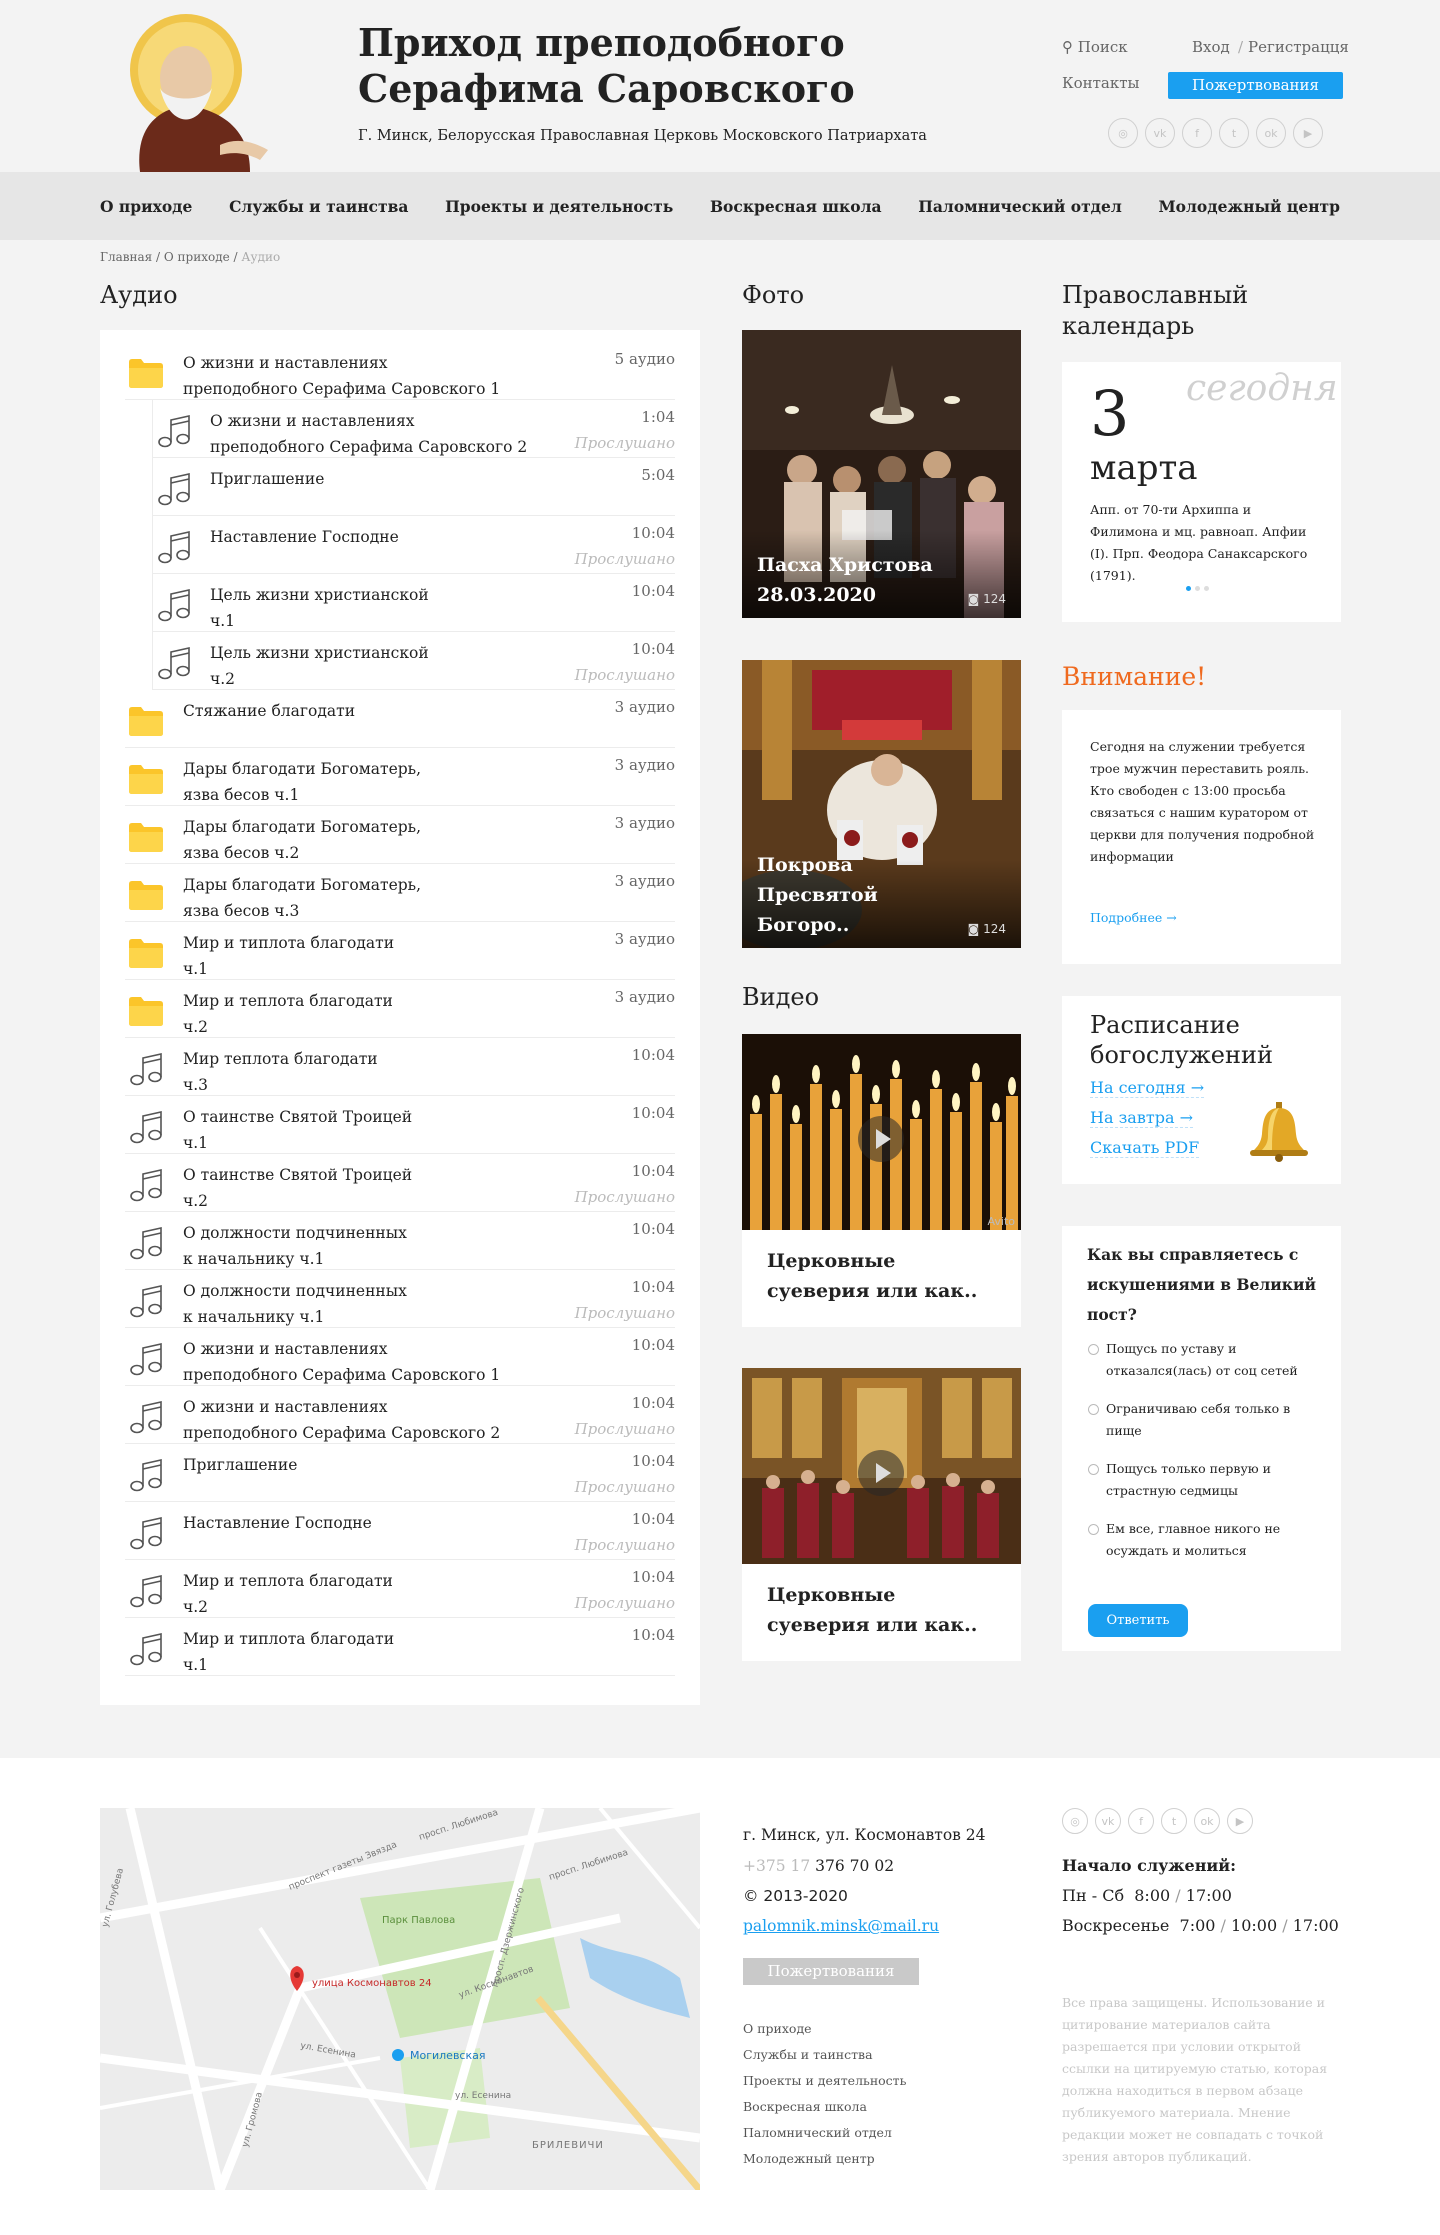 The image size is (1440, 2235). I want to click on donate-button: Пожертвования, so click(1255, 85).